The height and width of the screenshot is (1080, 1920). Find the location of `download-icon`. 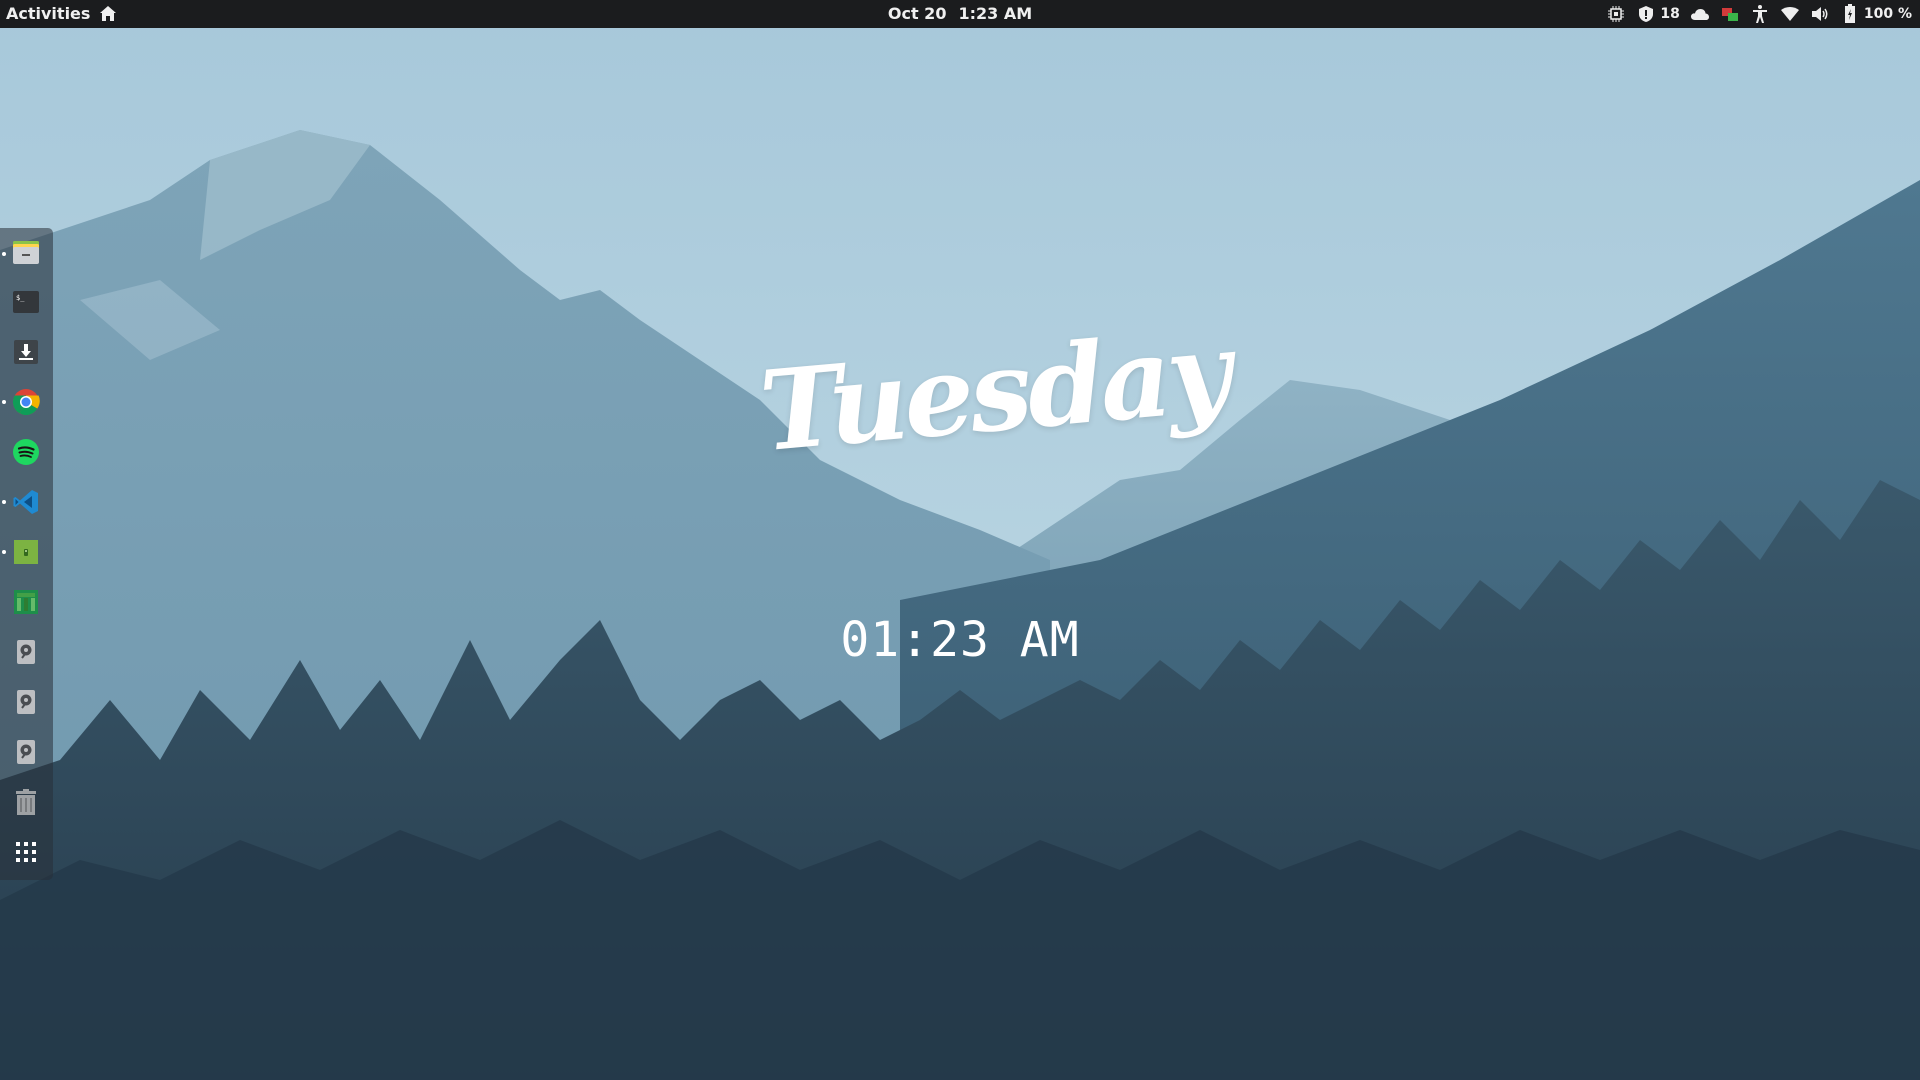

download-icon is located at coordinates (26, 352).